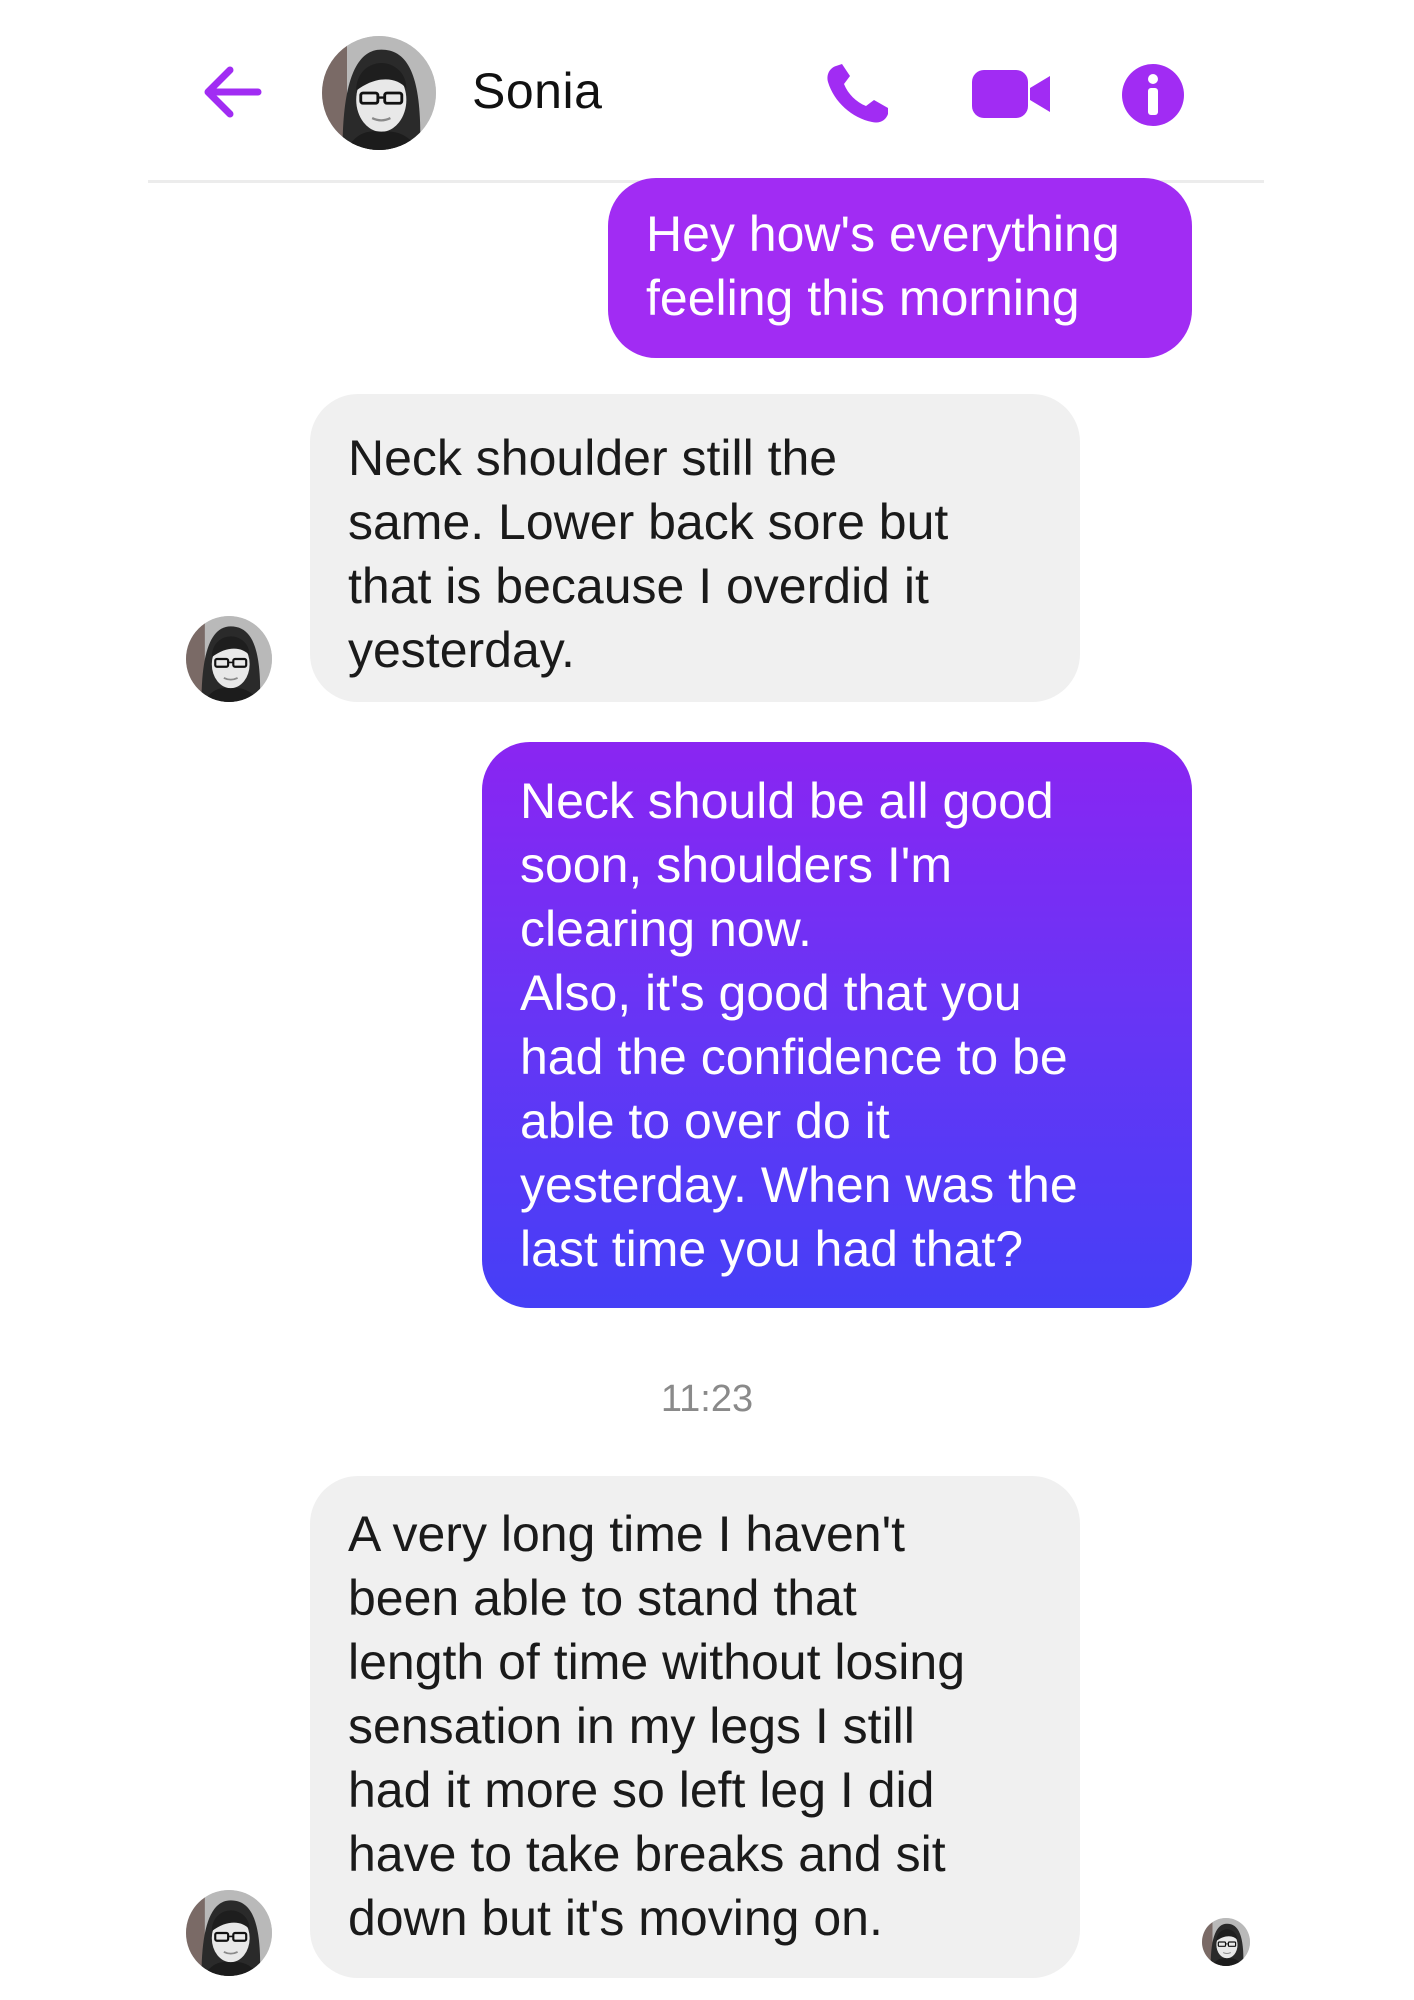 This screenshot has height=2000, width=1414. What do you see at coordinates (771, 993) in the screenshot?
I see `message-text-line: Also, it's good that you` at bounding box center [771, 993].